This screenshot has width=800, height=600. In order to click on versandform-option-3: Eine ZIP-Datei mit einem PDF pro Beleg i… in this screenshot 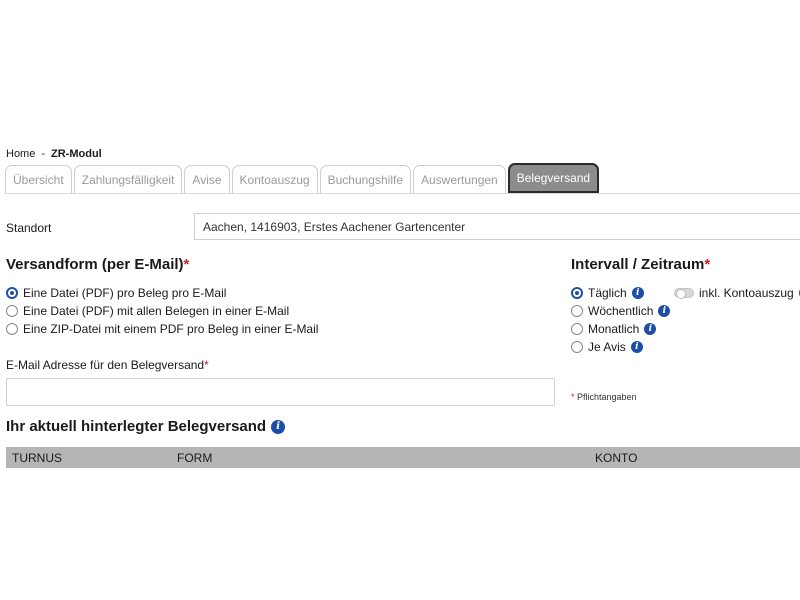, I will do `click(162, 329)`.